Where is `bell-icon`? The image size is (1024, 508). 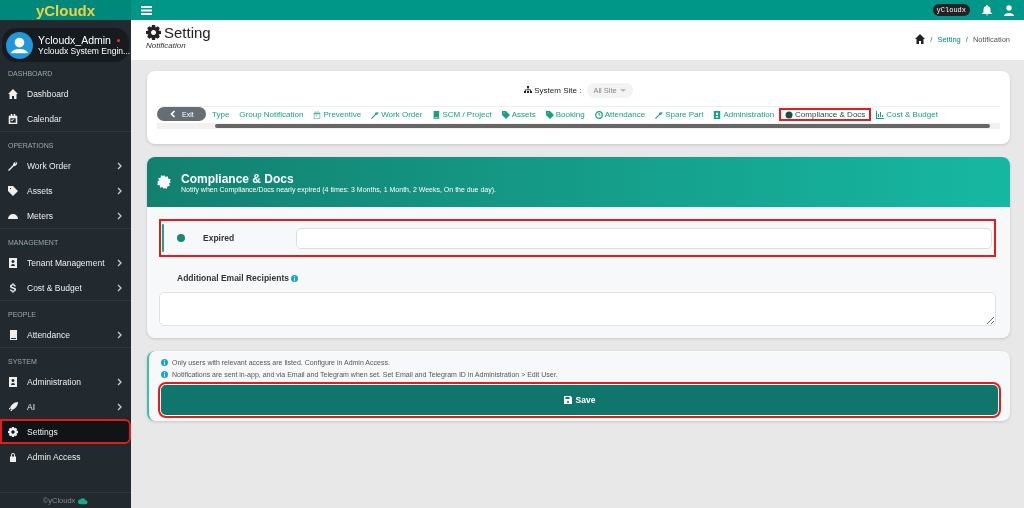
bell-icon is located at coordinates (987, 10).